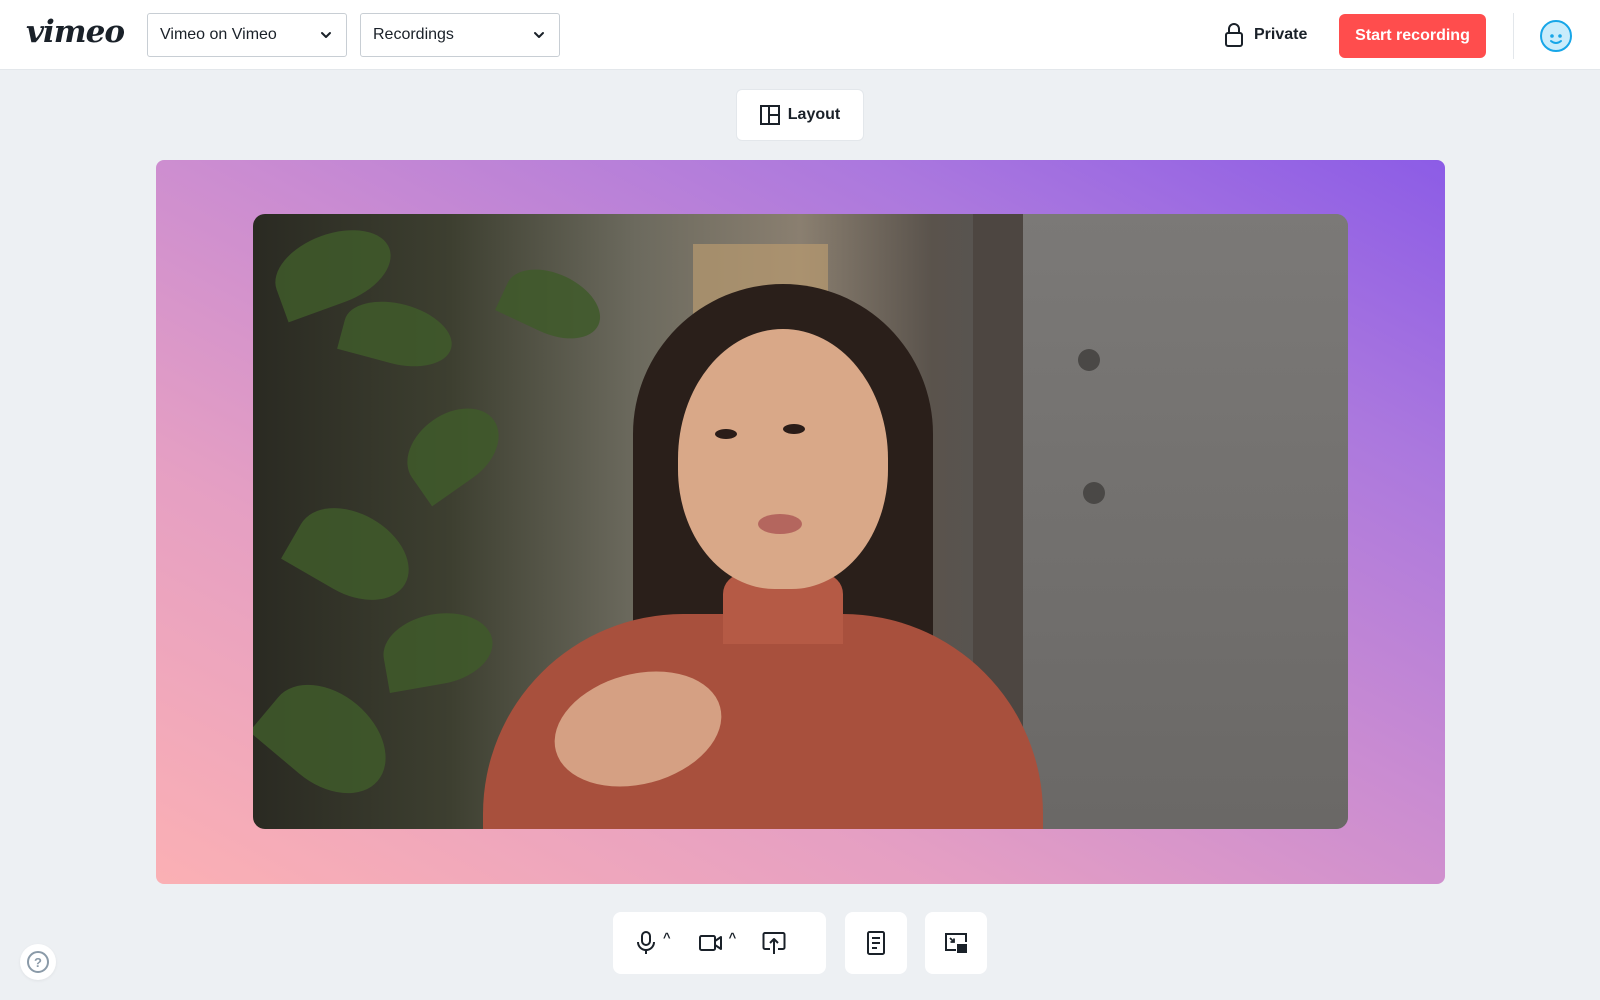 The width and height of the screenshot is (1600, 1000). I want to click on help-glyph: ?, so click(38, 962).